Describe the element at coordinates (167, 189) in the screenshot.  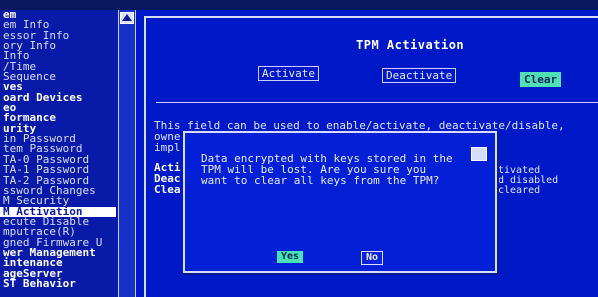
I see `option-name: Clea` at that location.